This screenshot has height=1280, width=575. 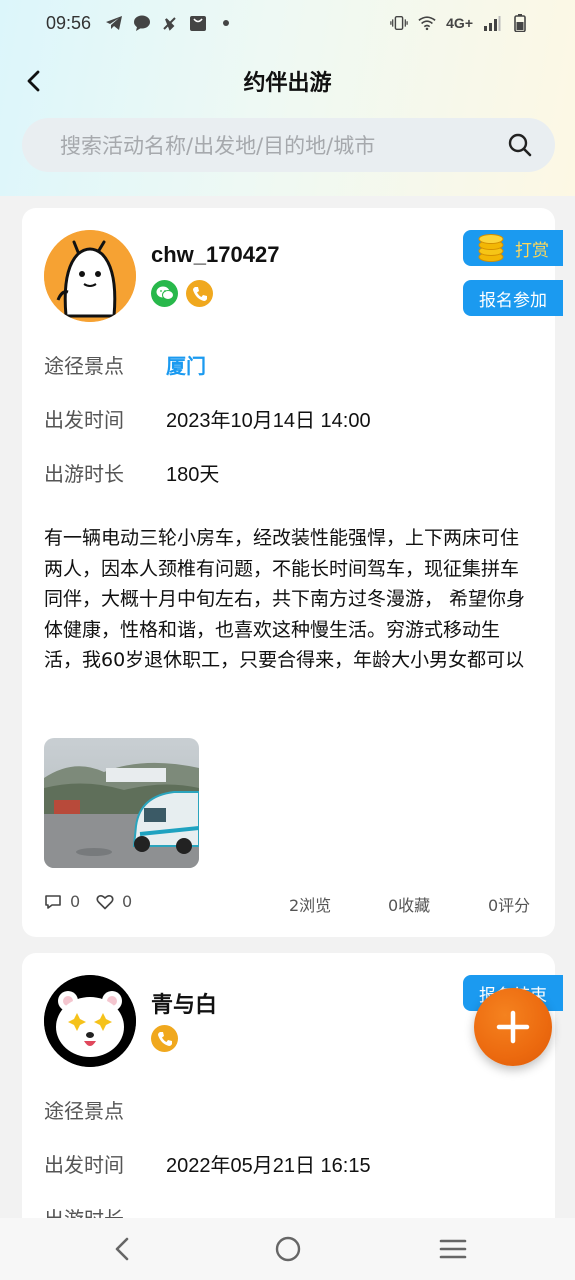 What do you see at coordinates (62, 901) in the screenshot?
I see `comment-count: 0` at bounding box center [62, 901].